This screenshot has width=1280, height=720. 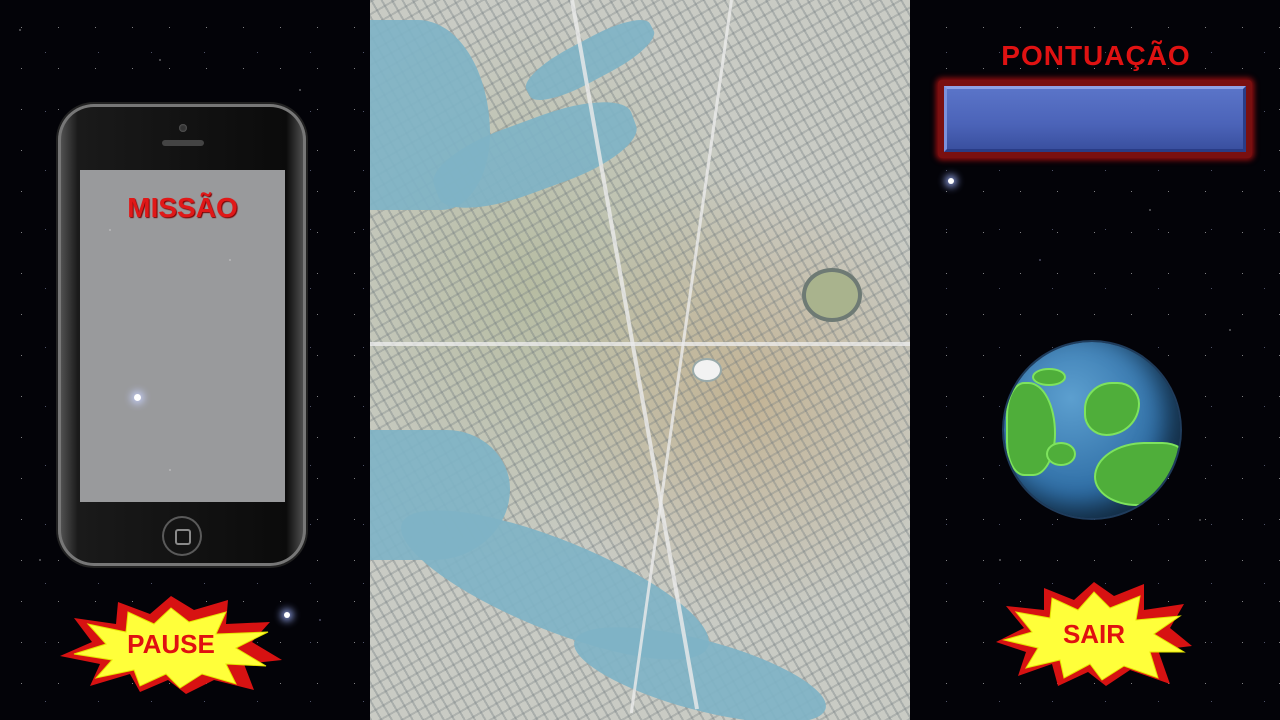 I want to click on pause-button: PAUSE, so click(x=171, y=644).